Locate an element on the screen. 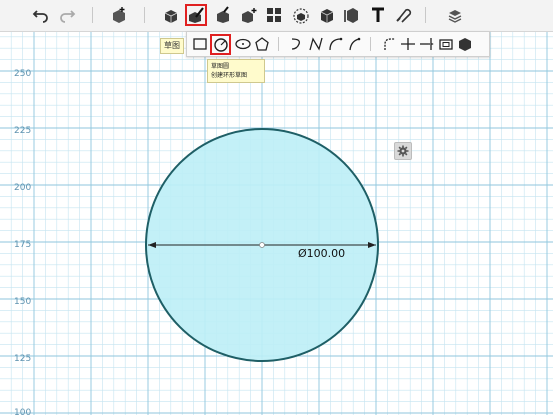 This screenshot has height=415, width=553. spline-tool-button is located at coordinates (316, 44).